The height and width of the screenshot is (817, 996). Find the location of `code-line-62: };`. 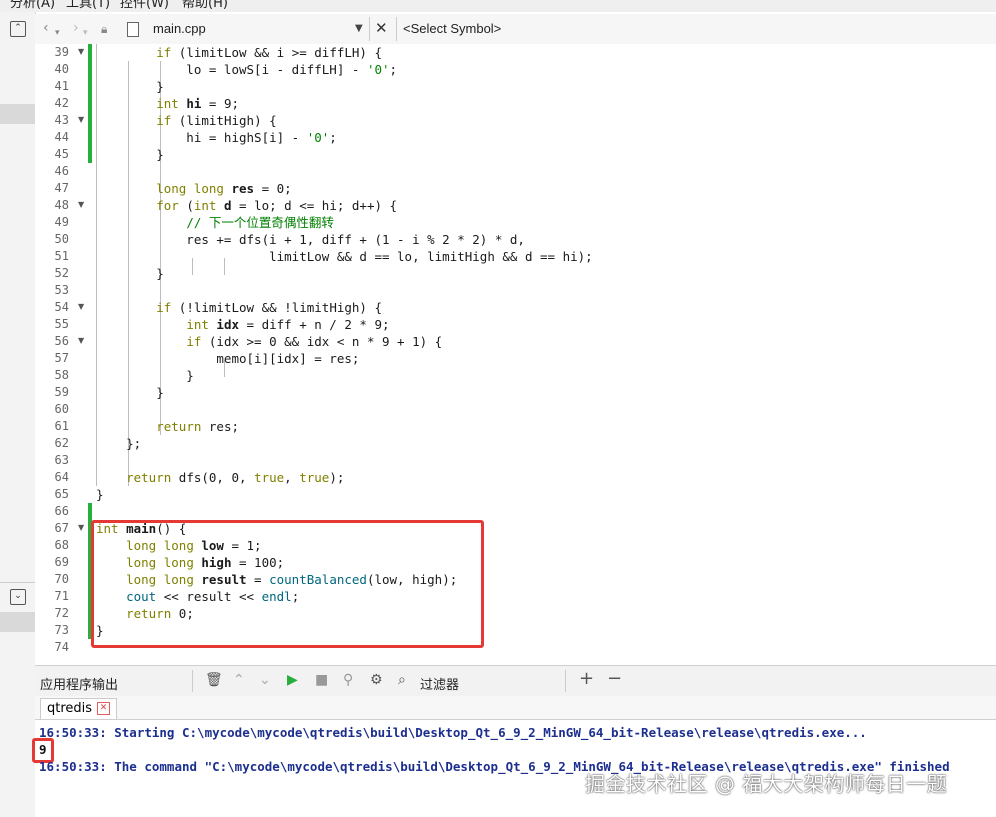

code-line-62: }; is located at coordinates (119, 443).